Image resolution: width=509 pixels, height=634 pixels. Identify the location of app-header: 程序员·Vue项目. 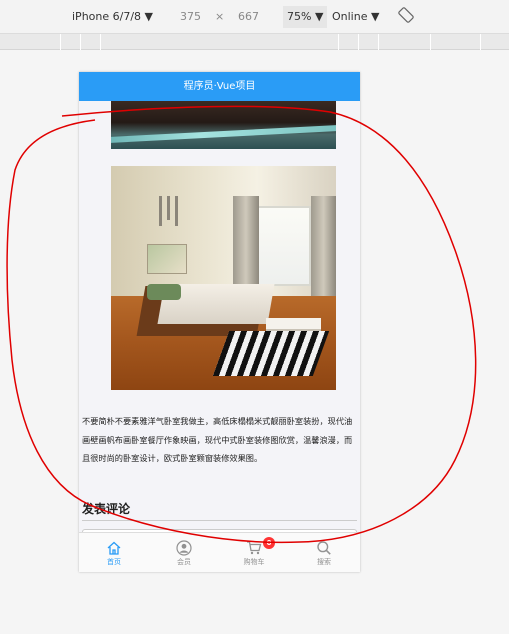
(219, 86).